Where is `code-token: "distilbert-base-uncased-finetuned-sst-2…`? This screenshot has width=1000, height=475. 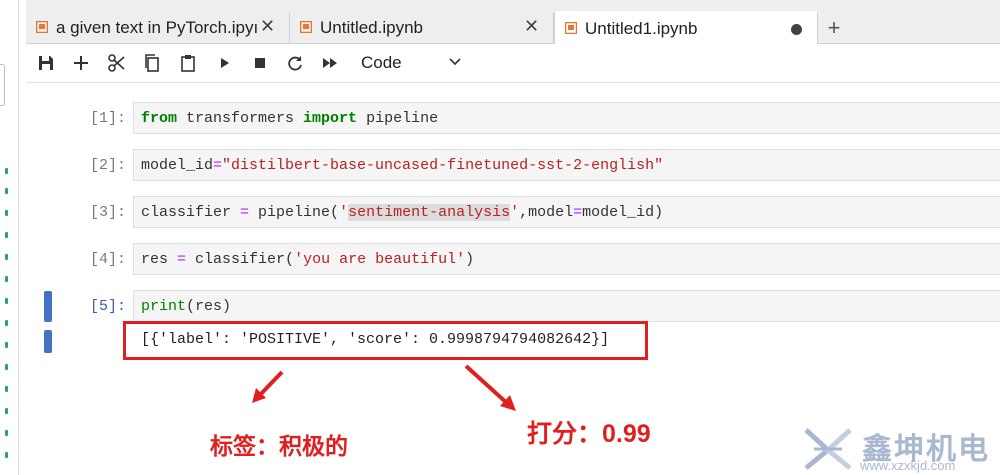 code-token: "distilbert-base-uncased-finetuned-sst-2… is located at coordinates (443, 165).